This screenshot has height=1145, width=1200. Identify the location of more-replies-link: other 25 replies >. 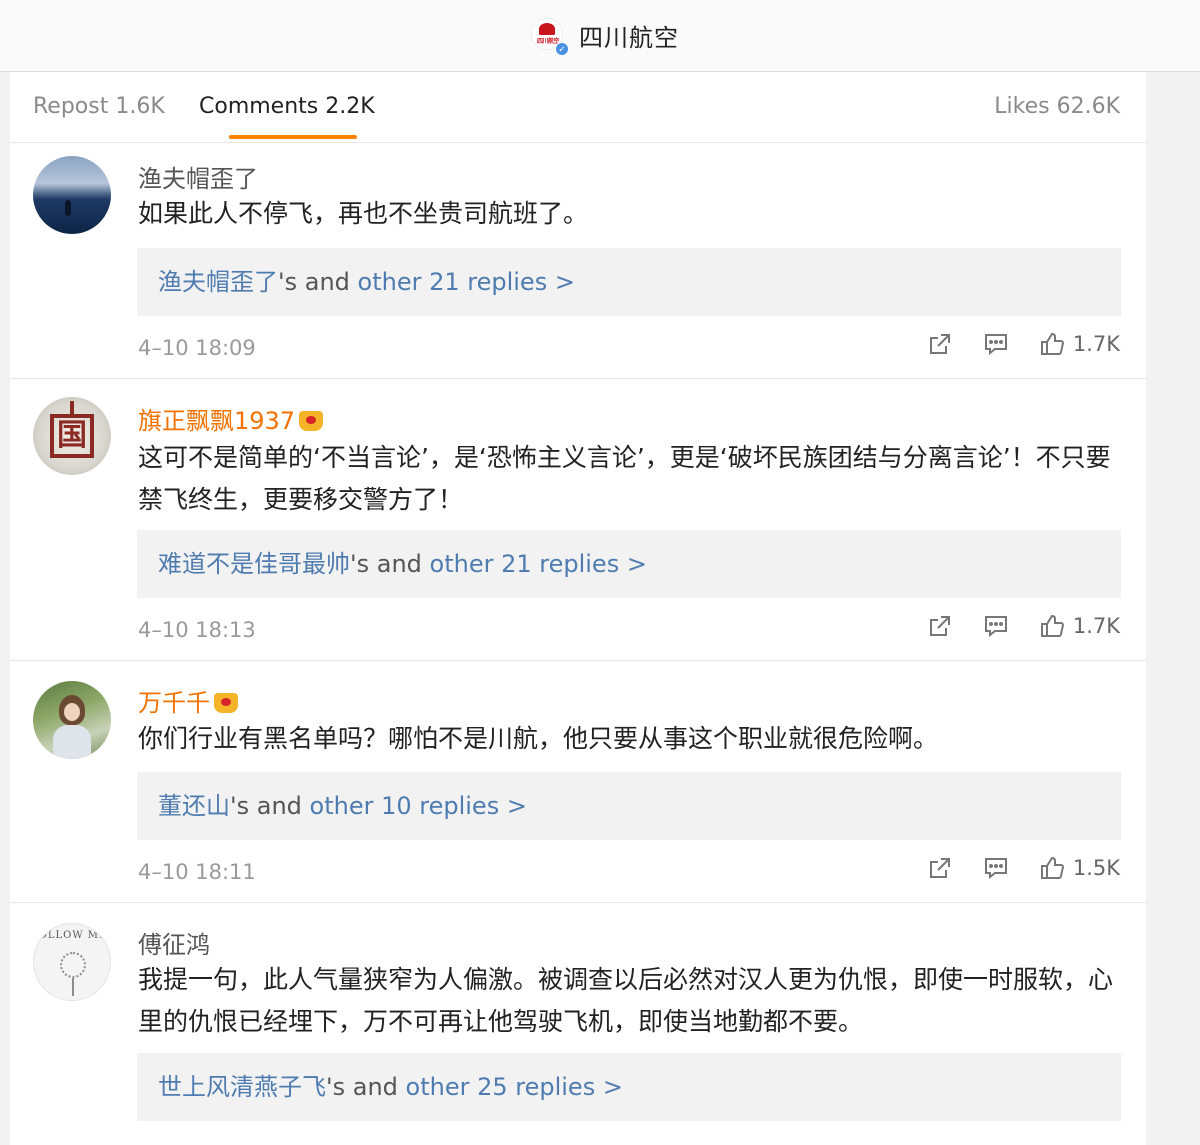
(514, 1087).